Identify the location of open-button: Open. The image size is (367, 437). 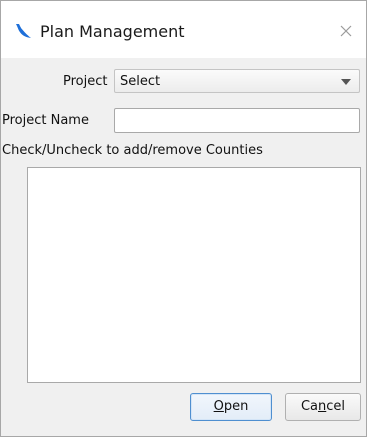
(231, 407).